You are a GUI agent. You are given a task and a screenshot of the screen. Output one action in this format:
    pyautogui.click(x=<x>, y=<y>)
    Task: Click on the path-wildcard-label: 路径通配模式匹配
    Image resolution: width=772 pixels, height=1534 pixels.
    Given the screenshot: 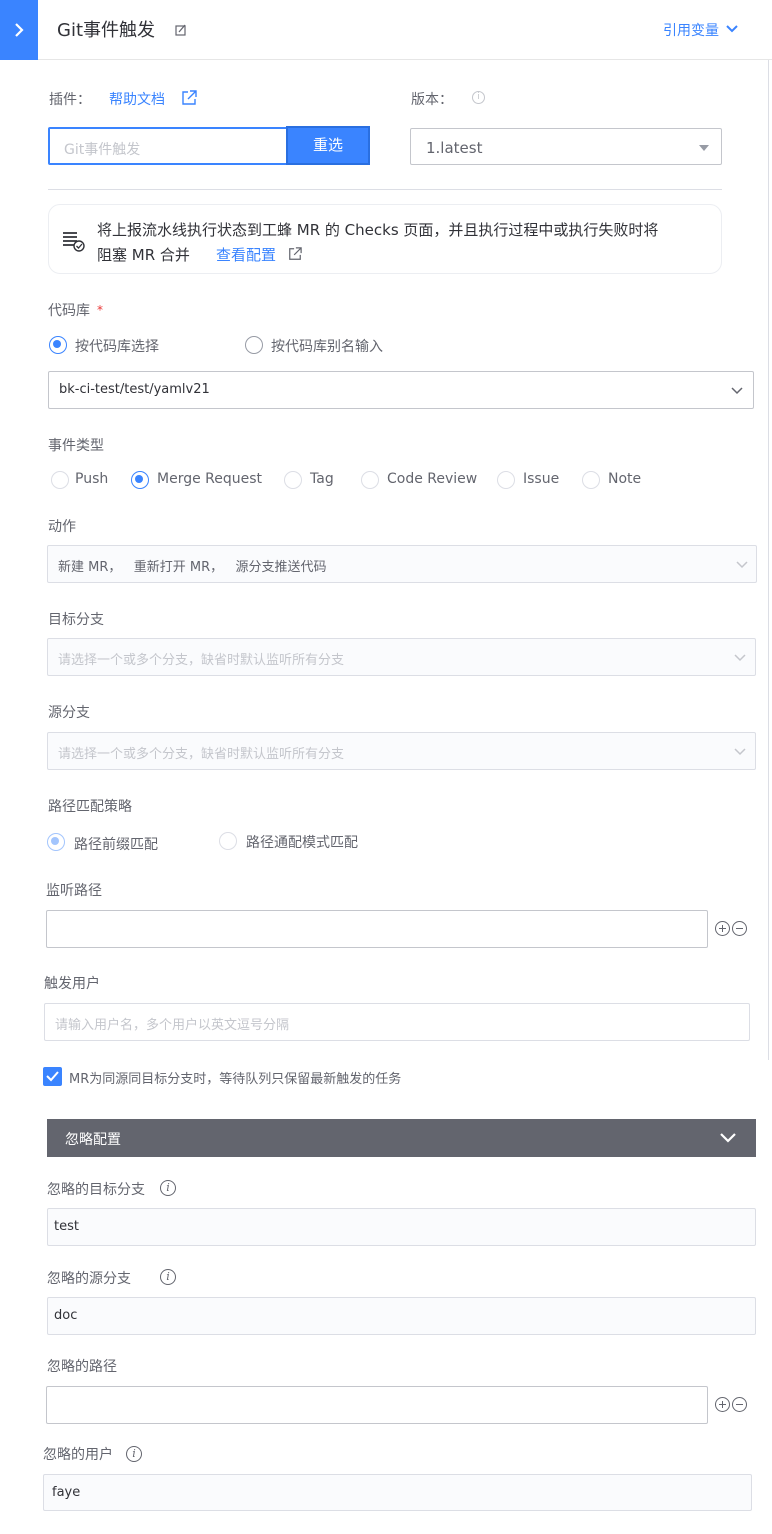 What is the action you would take?
    pyautogui.click(x=302, y=842)
    